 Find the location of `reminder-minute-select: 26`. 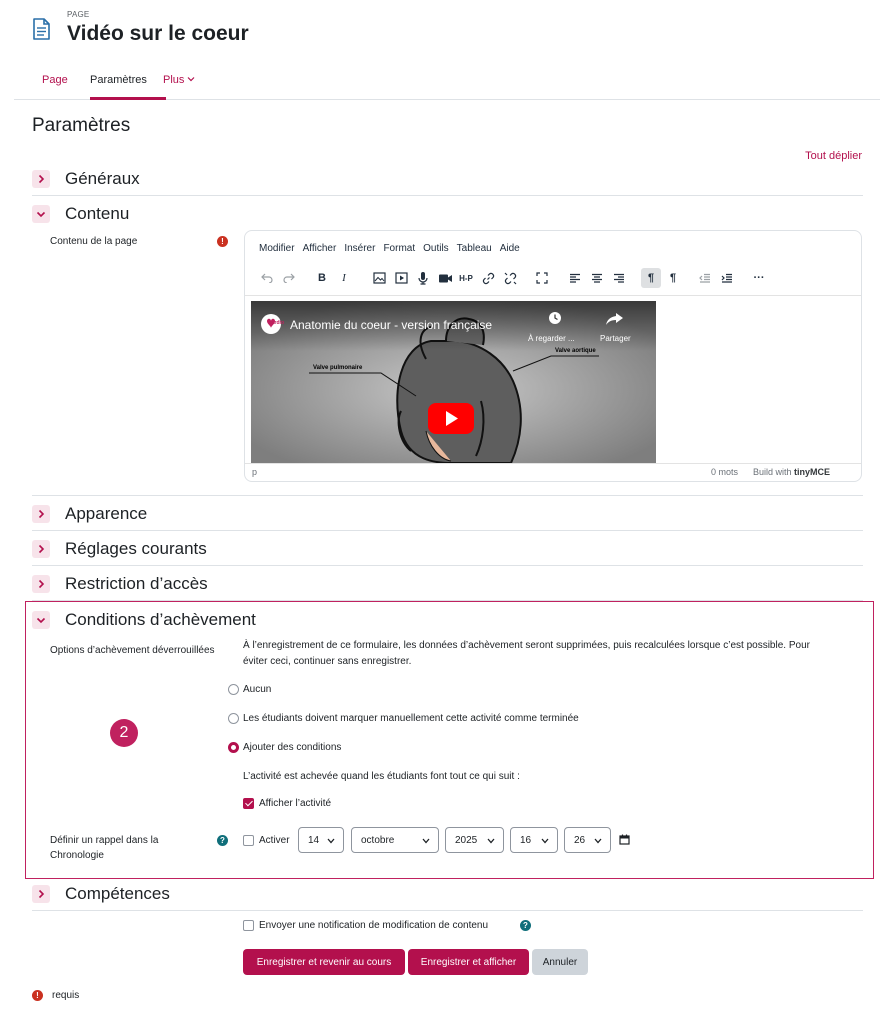

reminder-minute-select: 26 is located at coordinates (587, 840).